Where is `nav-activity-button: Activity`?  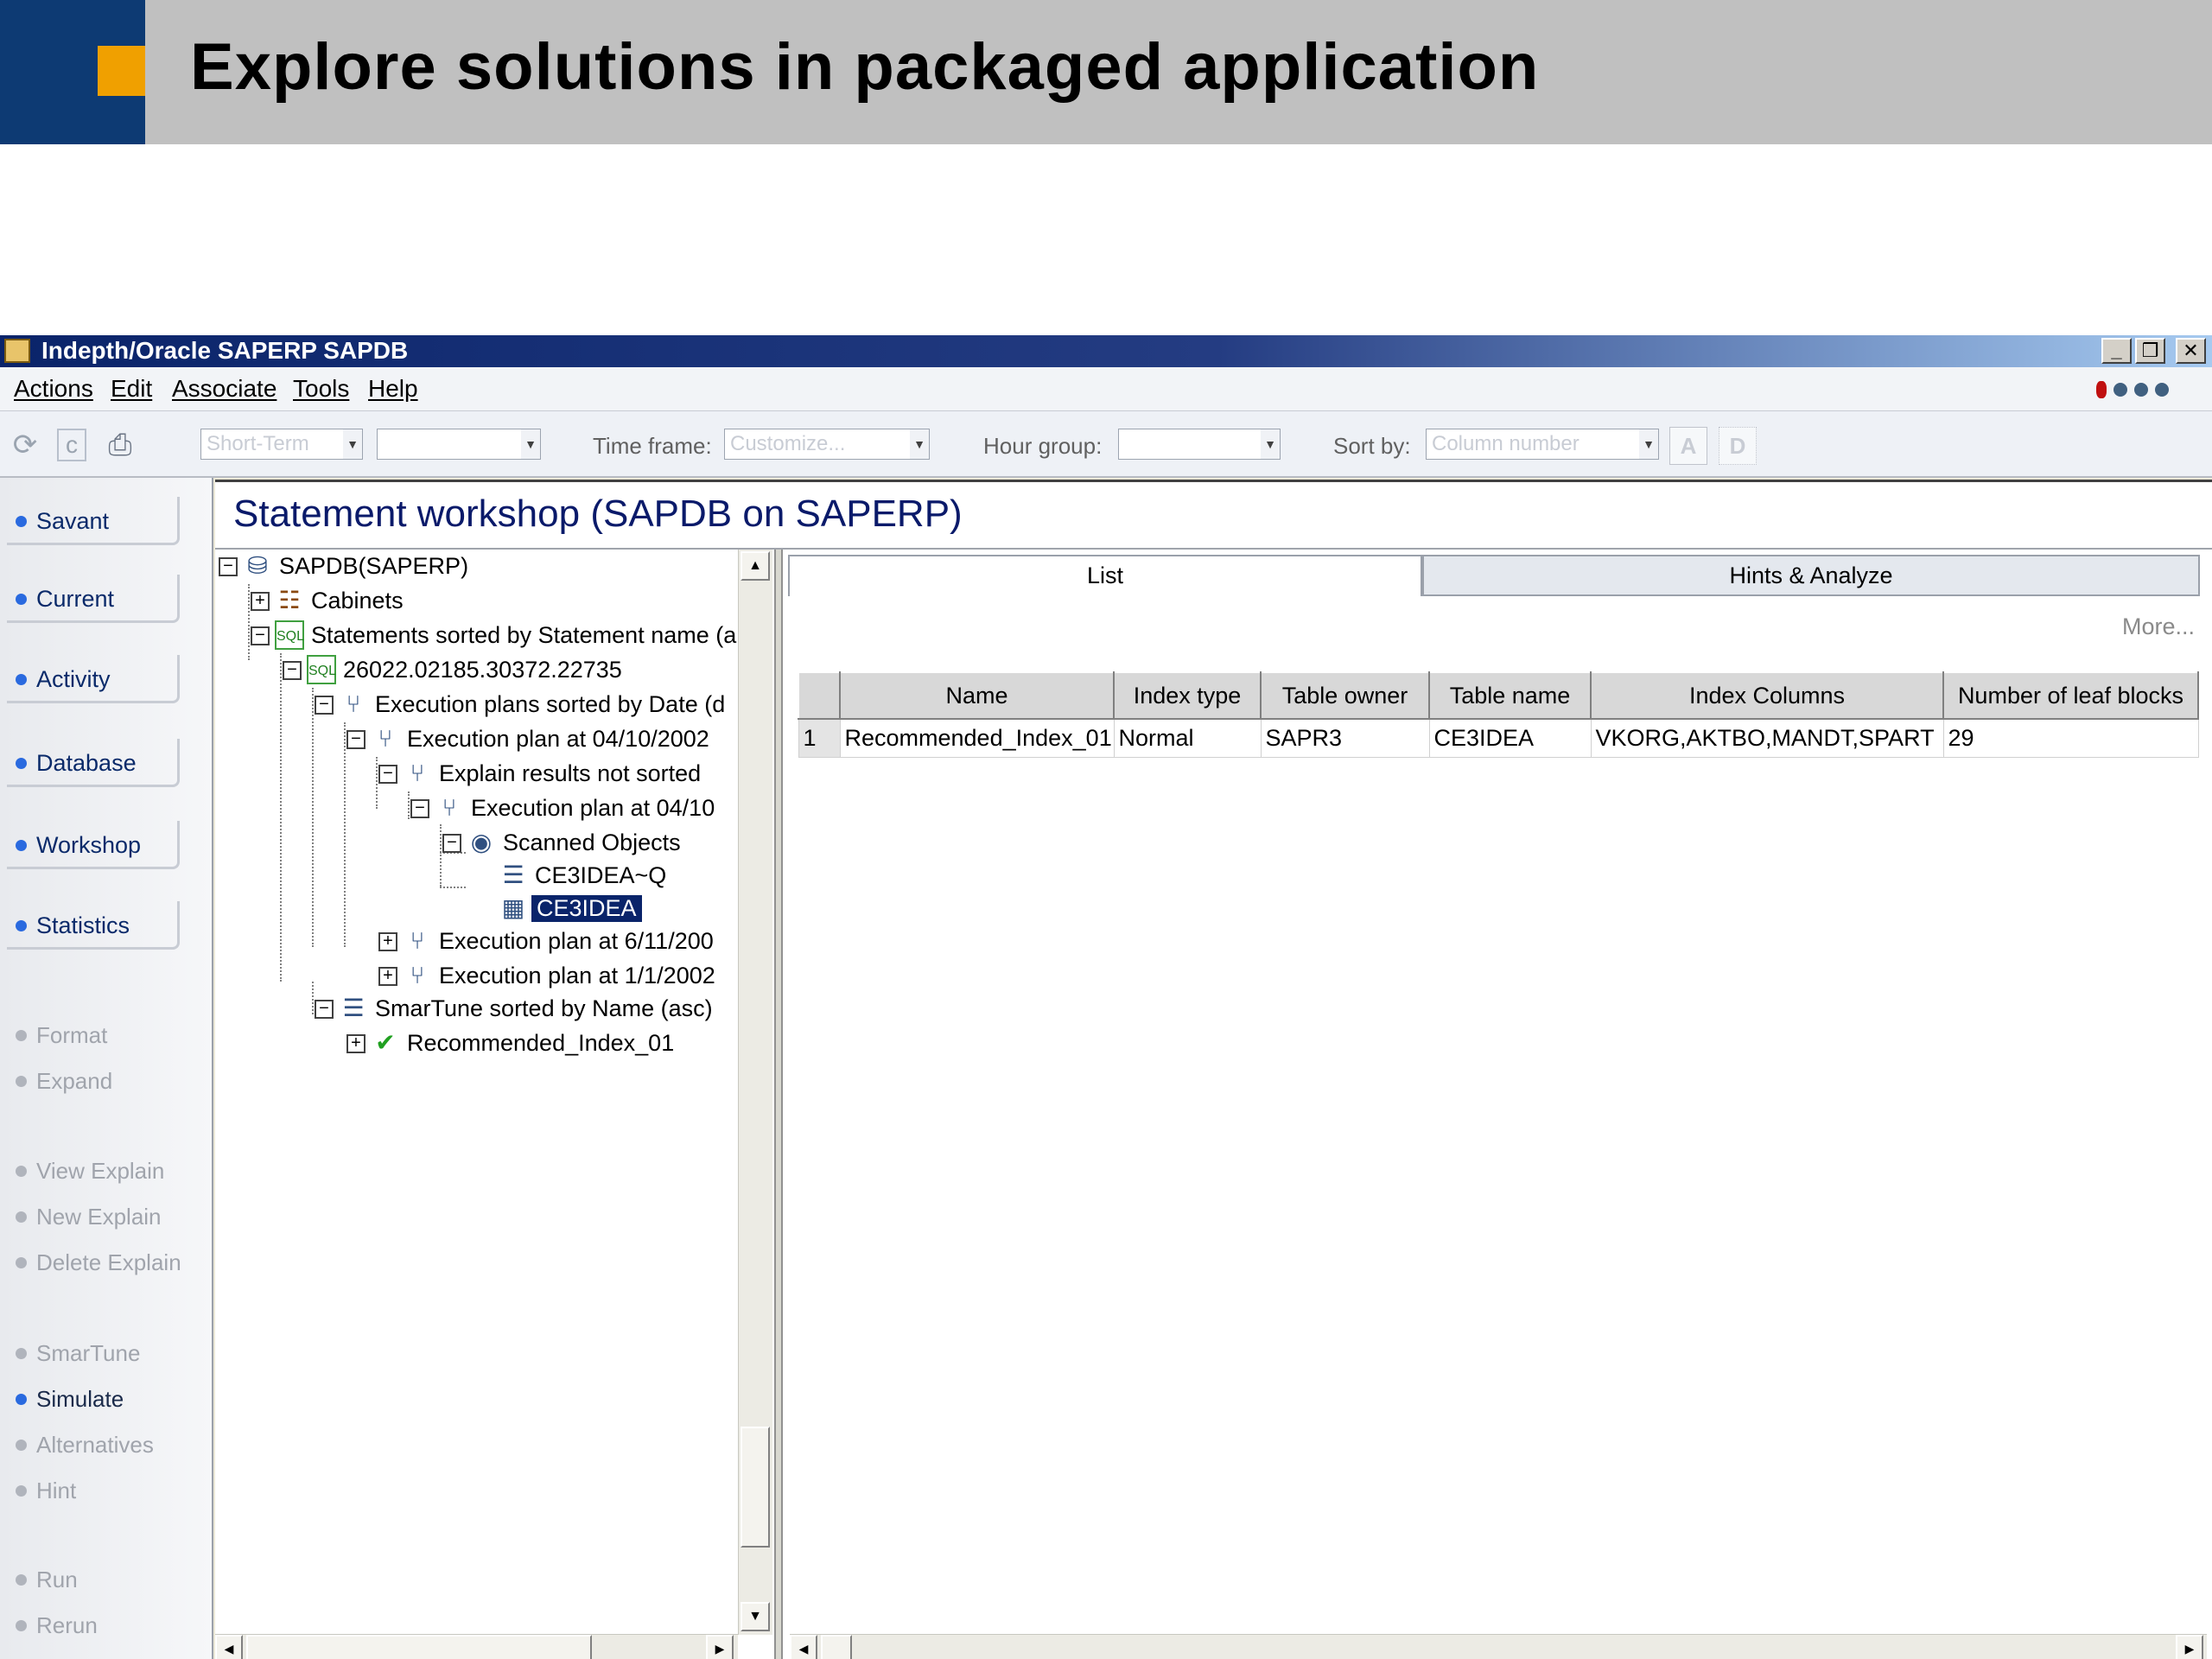 nav-activity-button: Activity is located at coordinates (93, 679).